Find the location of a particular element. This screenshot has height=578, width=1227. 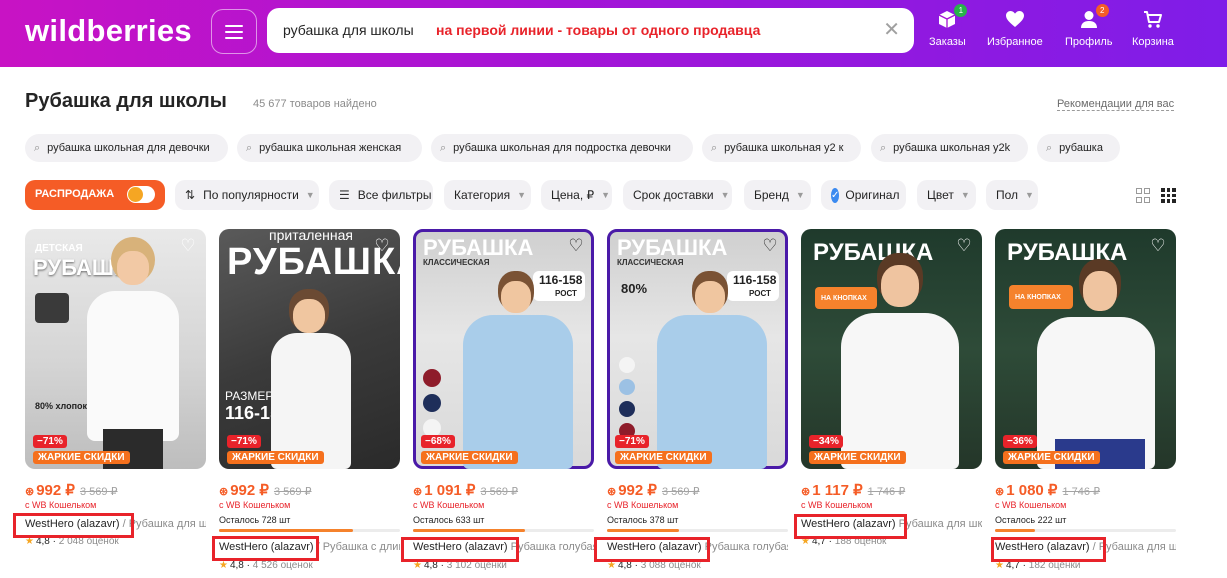

category-filter: Категория ▼ is located at coordinates (487, 195).